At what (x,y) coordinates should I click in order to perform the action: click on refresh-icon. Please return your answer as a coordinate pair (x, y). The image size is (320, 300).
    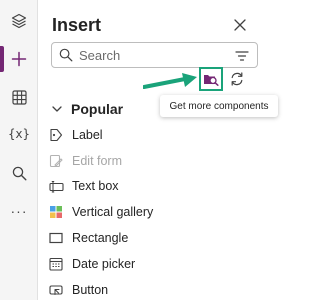
    Looking at the image, I should click on (237, 79).